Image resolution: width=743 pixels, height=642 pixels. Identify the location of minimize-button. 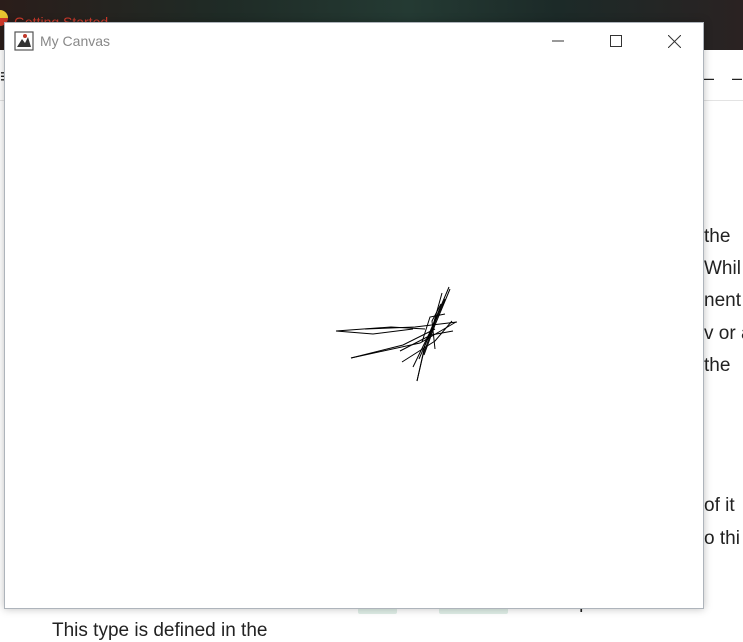
(558, 41).